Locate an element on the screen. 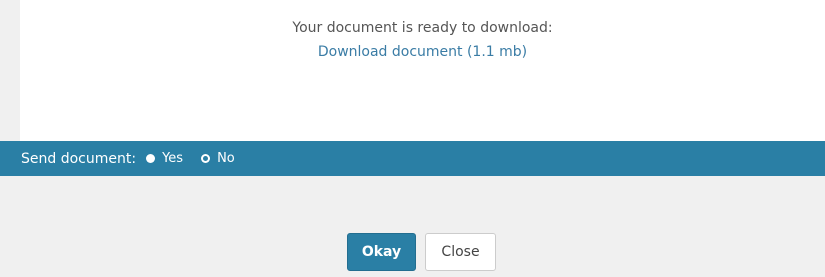 This screenshot has height=277, width=825. okay-button: Okay is located at coordinates (381, 252).